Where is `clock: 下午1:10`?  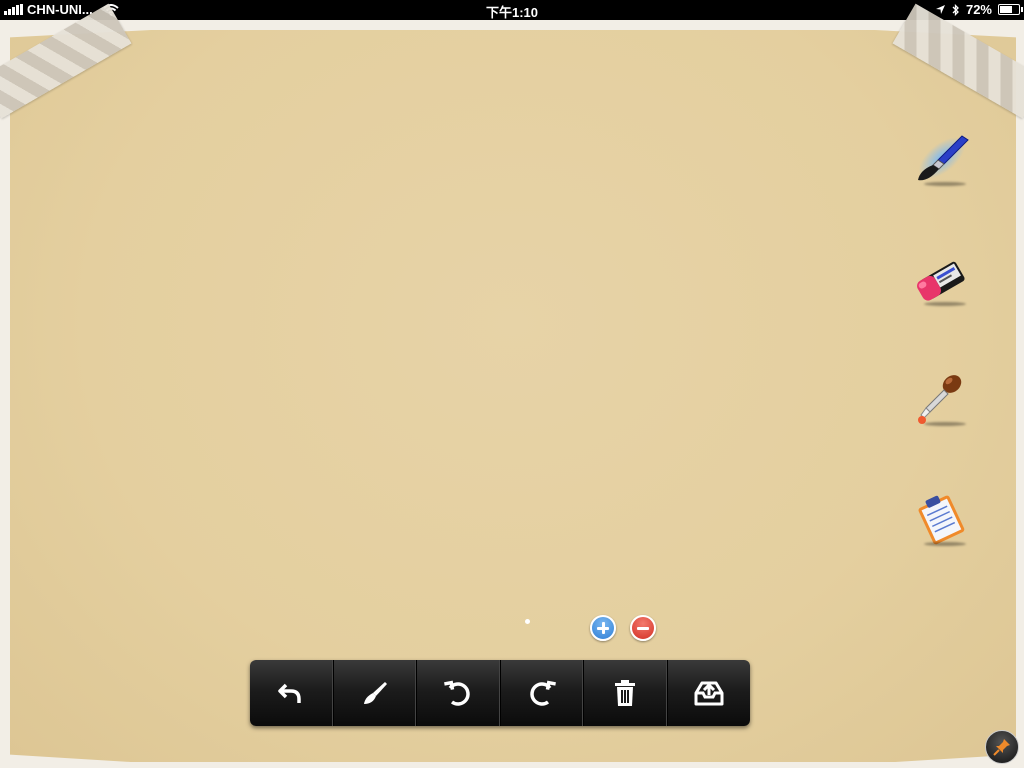
clock: 下午1:10 is located at coordinates (512, 12).